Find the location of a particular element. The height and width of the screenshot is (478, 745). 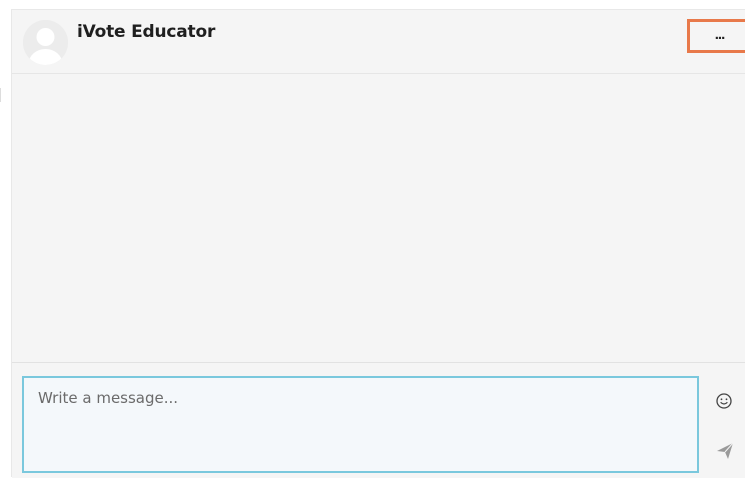

smiley-icon is located at coordinates (724, 401).